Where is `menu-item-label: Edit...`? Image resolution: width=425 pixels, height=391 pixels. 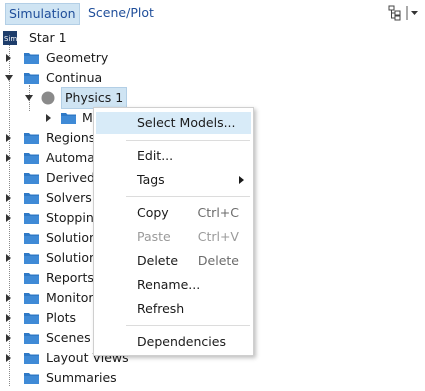 menu-item-label: Edit... is located at coordinates (155, 155).